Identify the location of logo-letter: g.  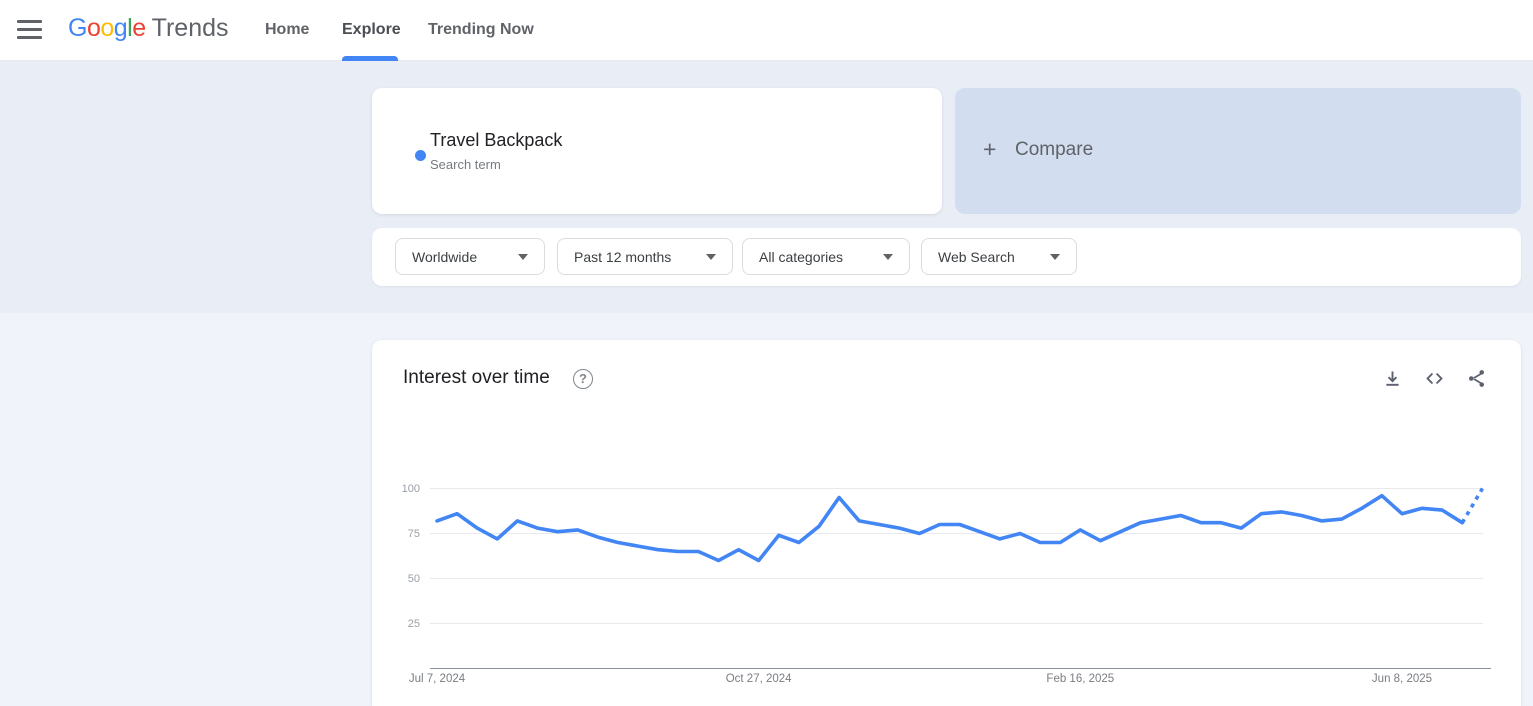
(120, 28).